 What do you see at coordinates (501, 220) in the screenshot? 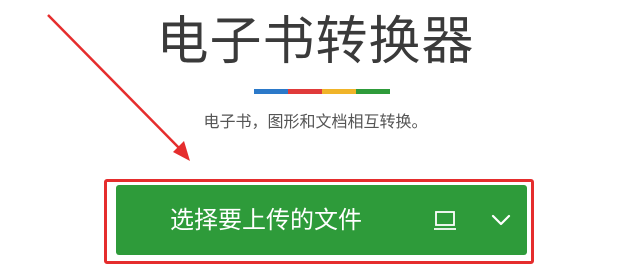
I see `chevron-down-icon` at bounding box center [501, 220].